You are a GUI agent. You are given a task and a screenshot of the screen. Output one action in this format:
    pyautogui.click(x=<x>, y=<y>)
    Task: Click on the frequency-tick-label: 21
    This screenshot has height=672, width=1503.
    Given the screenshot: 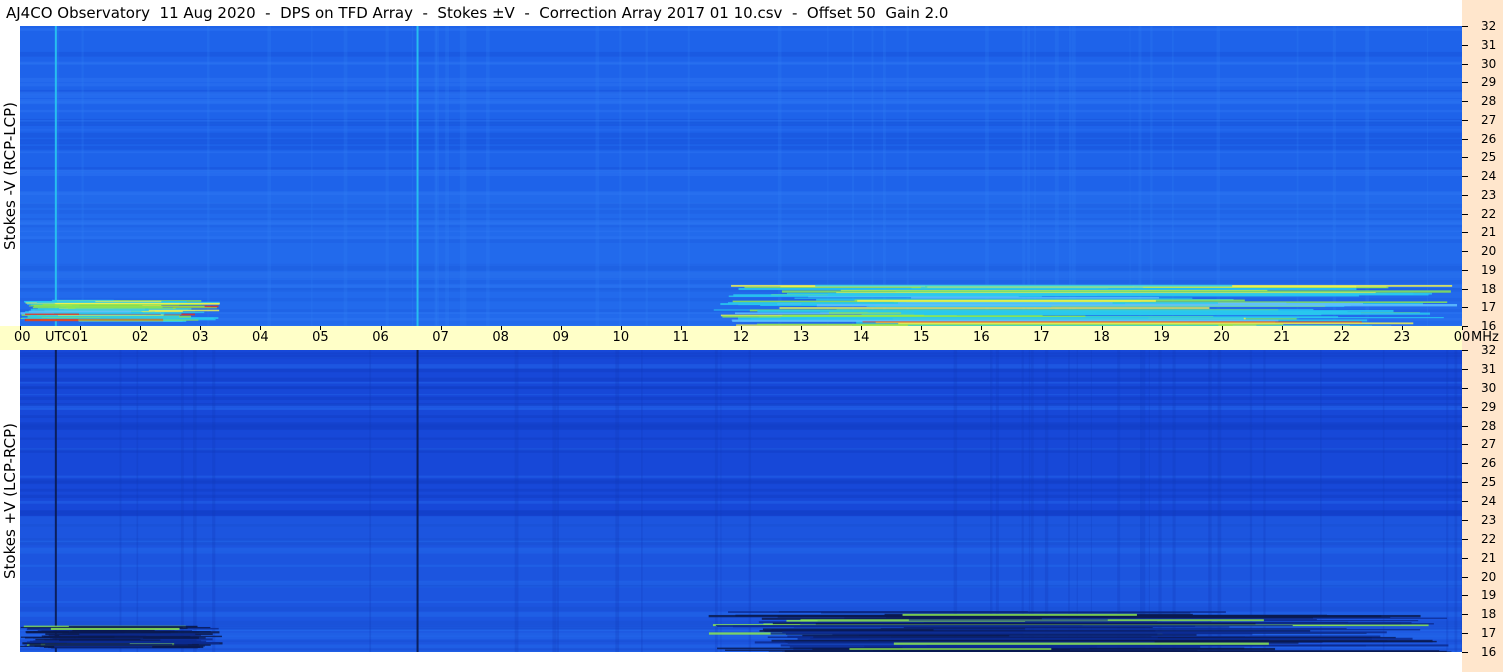 What is the action you would take?
    pyautogui.click(x=1489, y=232)
    